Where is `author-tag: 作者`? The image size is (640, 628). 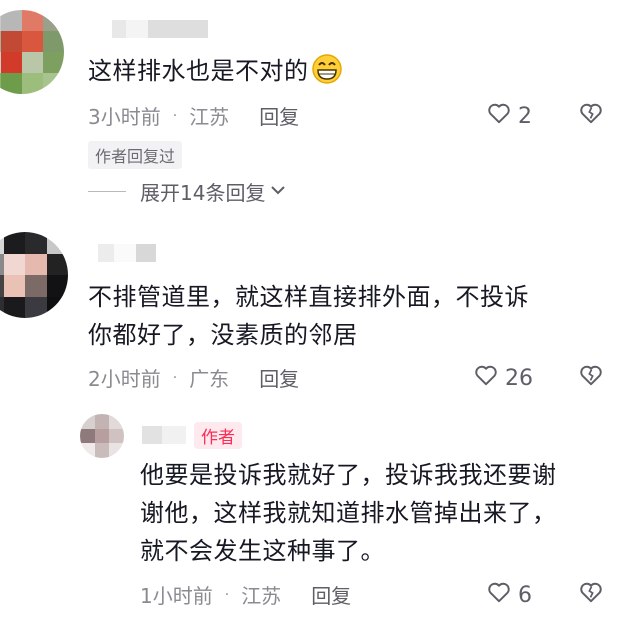 author-tag: 作者 is located at coordinates (218, 435).